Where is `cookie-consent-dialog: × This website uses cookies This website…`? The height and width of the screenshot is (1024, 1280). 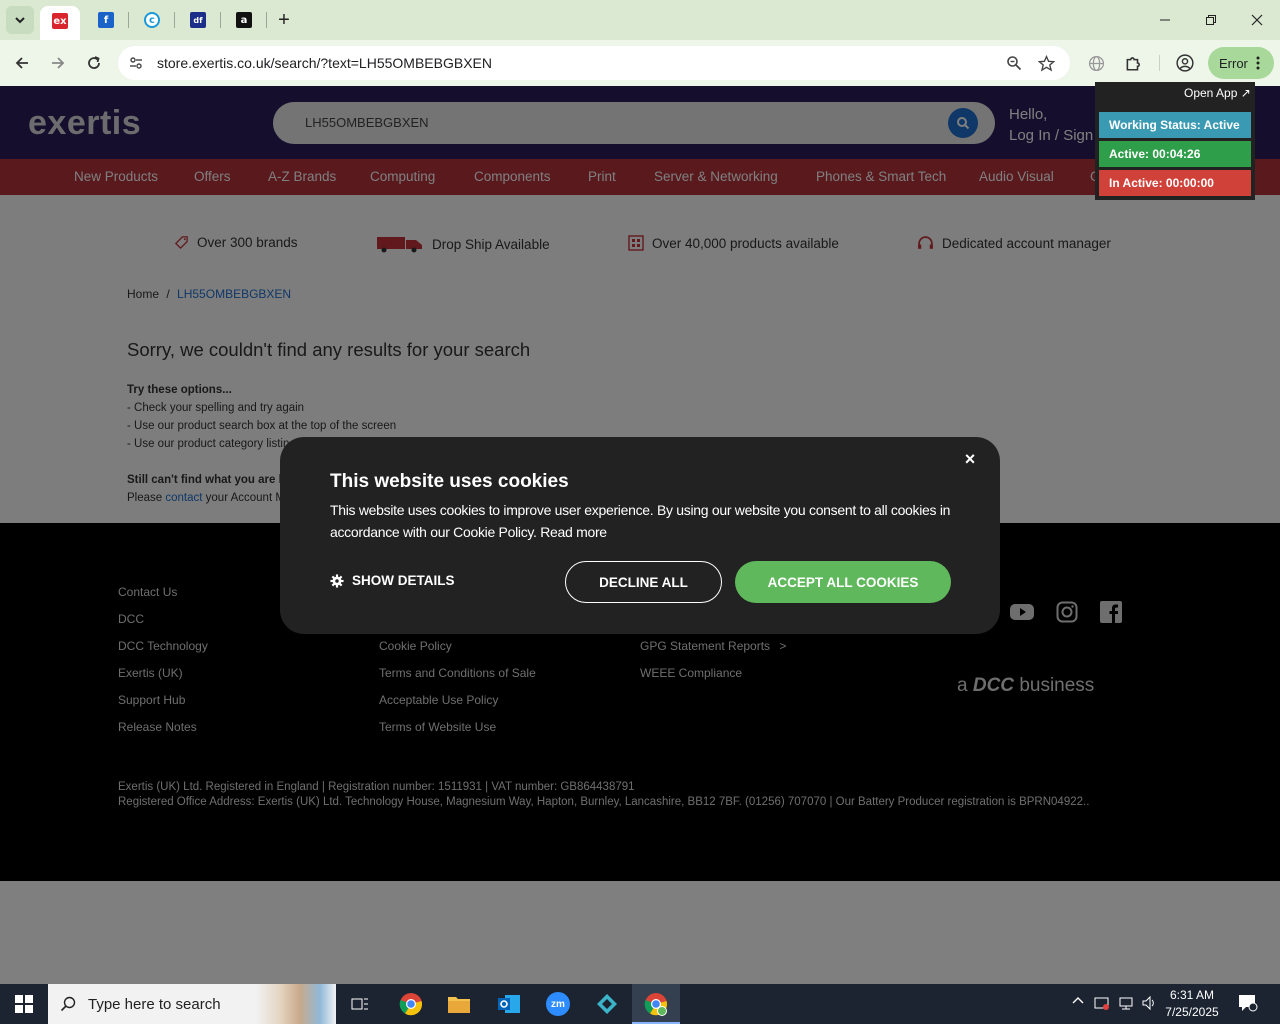
cookie-consent-dialog: × This website uses cookies This website… is located at coordinates (640, 535).